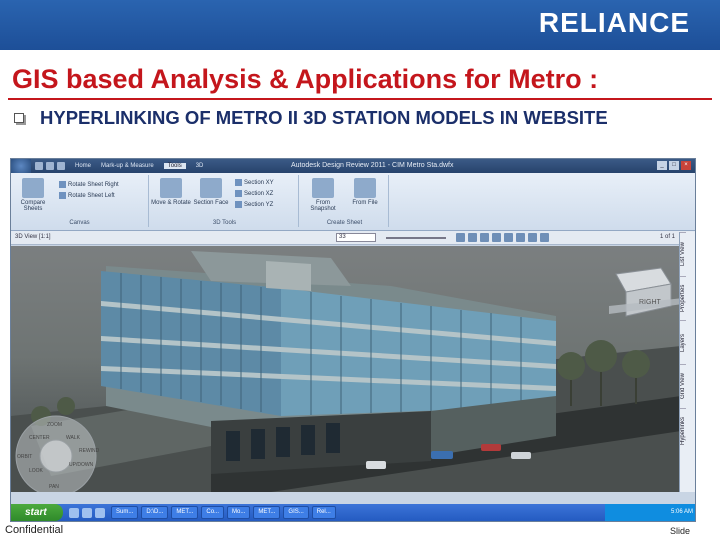 The image size is (720, 540). What do you see at coordinates (356, 237) in the screenshot?
I see `zoom-select: 33` at bounding box center [356, 237].